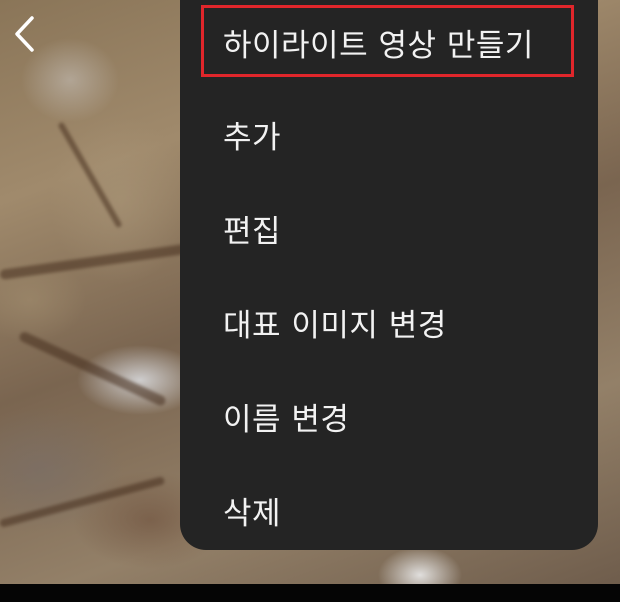 The height and width of the screenshot is (602, 620). I want to click on menu-item-add: 추가, so click(389, 134).